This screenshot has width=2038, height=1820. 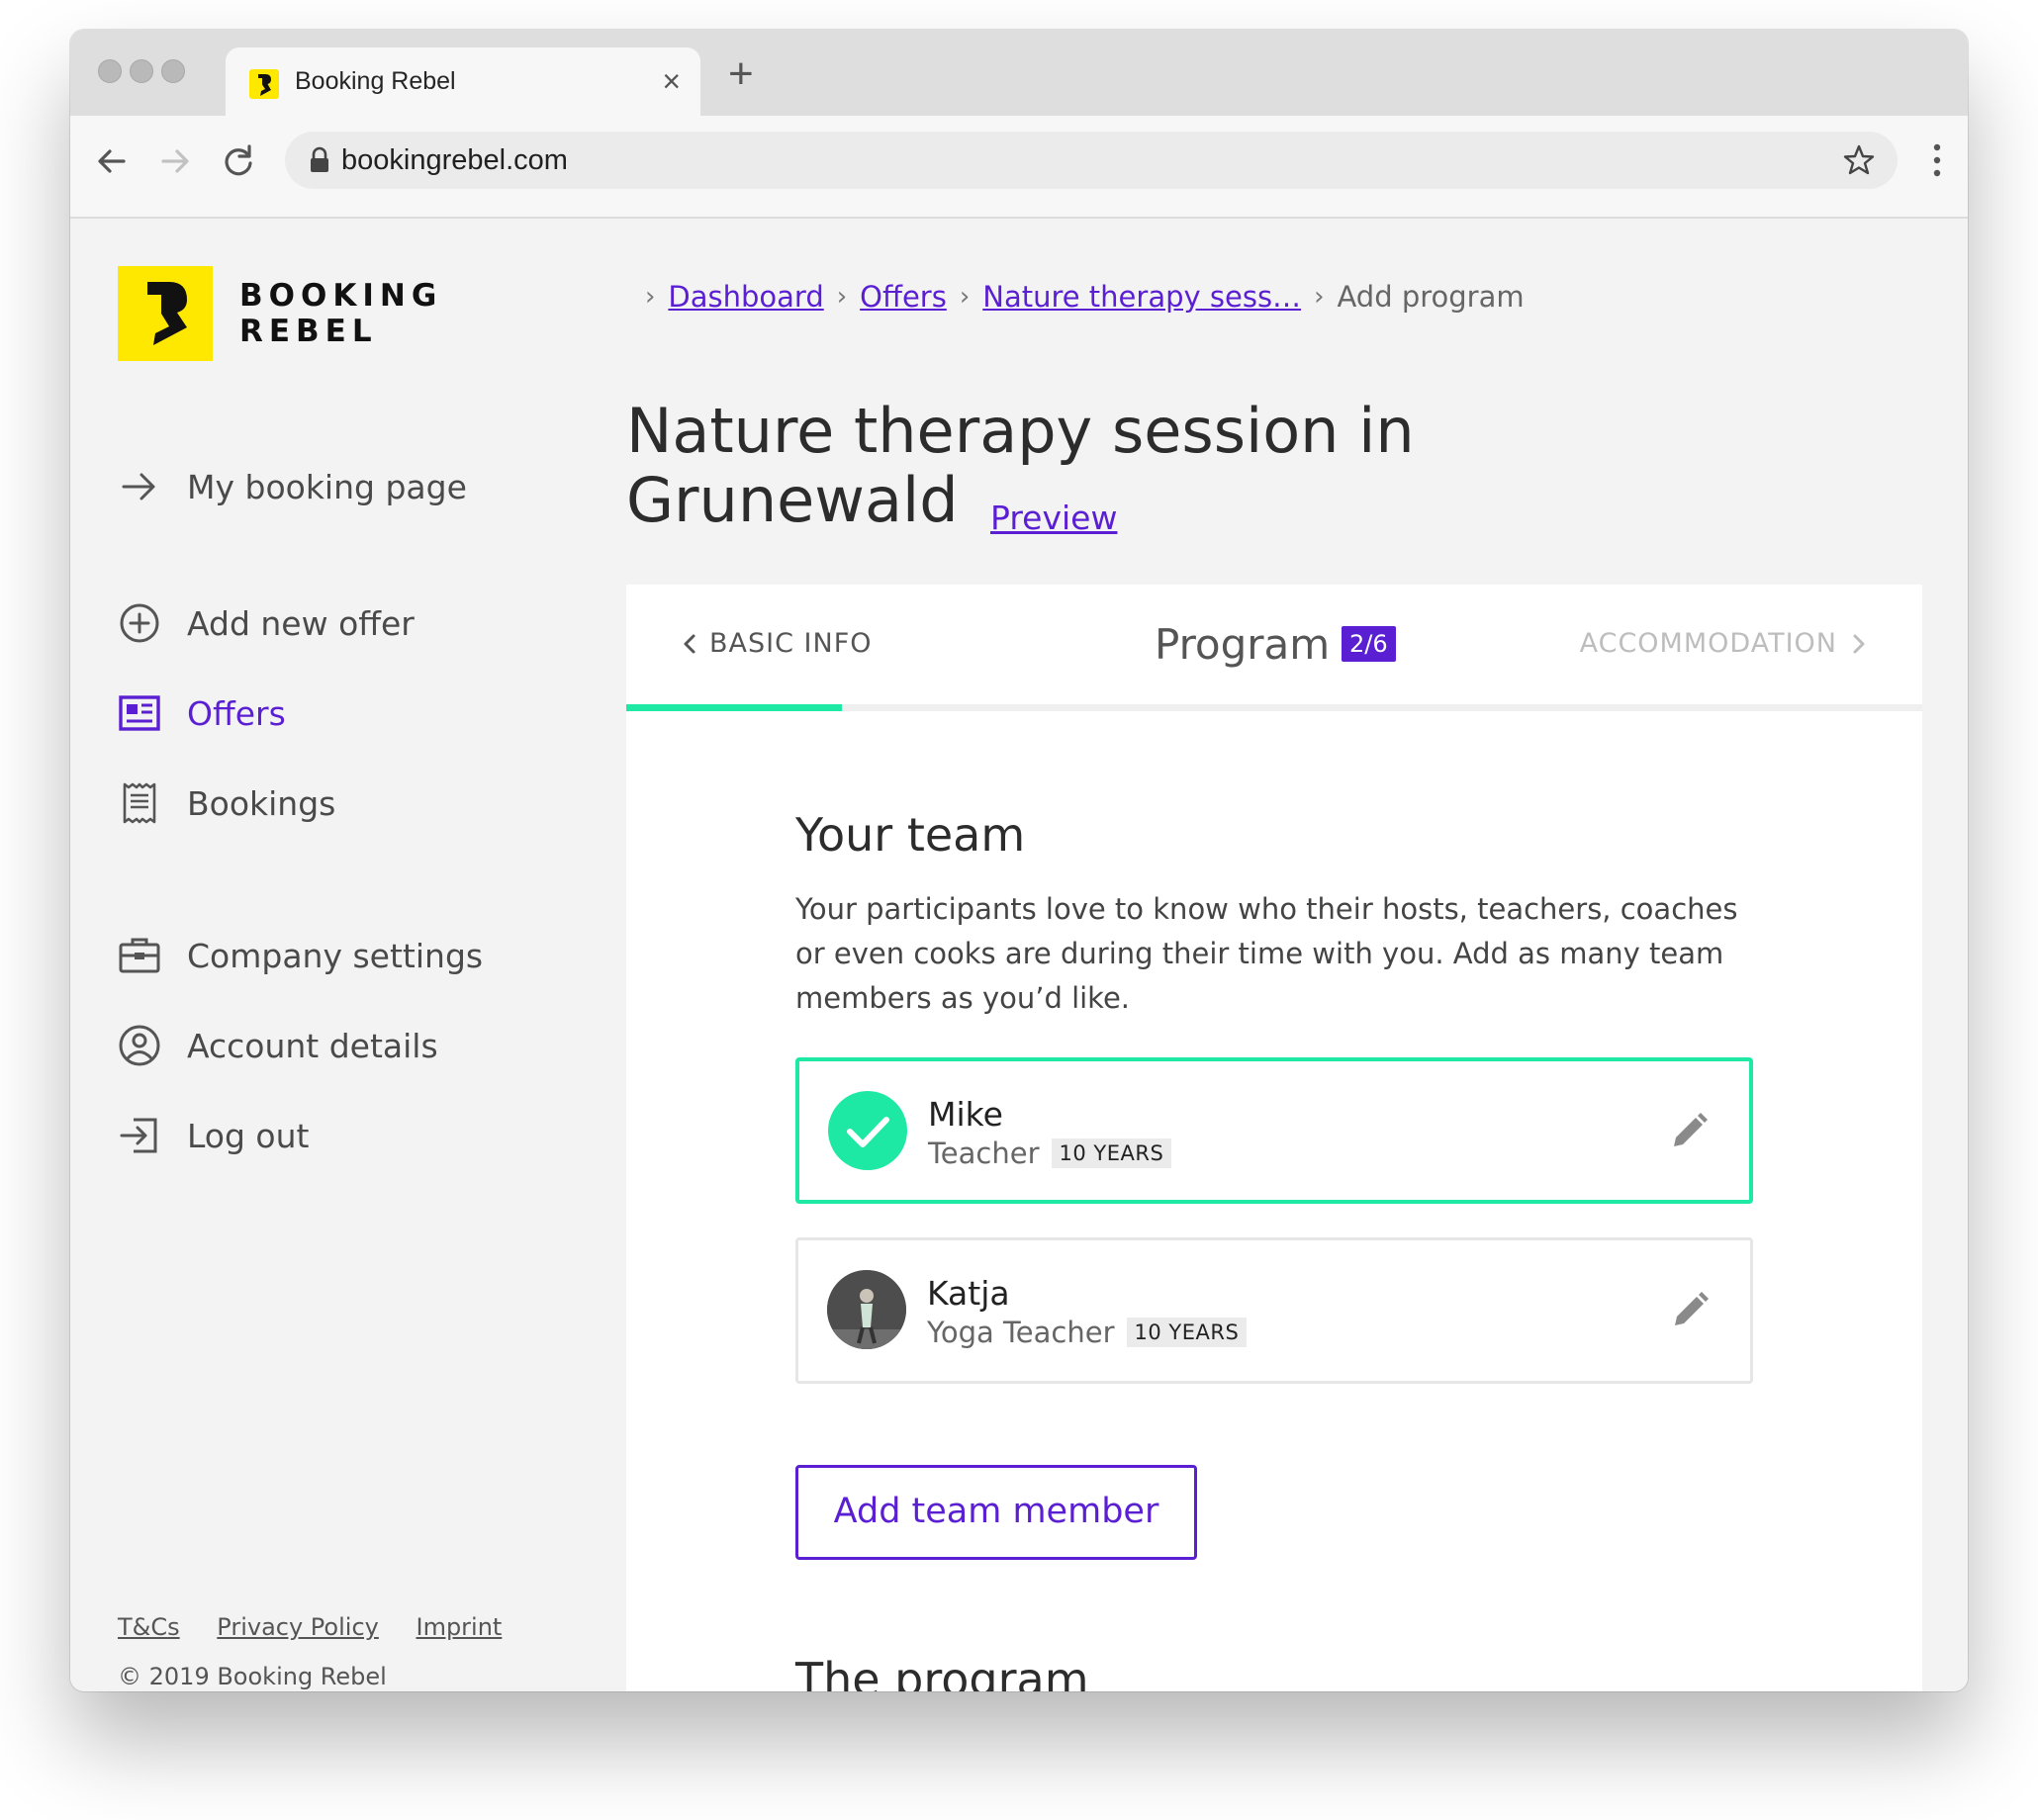 What do you see at coordinates (319, 159) in the screenshot?
I see `lock-icon` at bounding box center [319, 159].